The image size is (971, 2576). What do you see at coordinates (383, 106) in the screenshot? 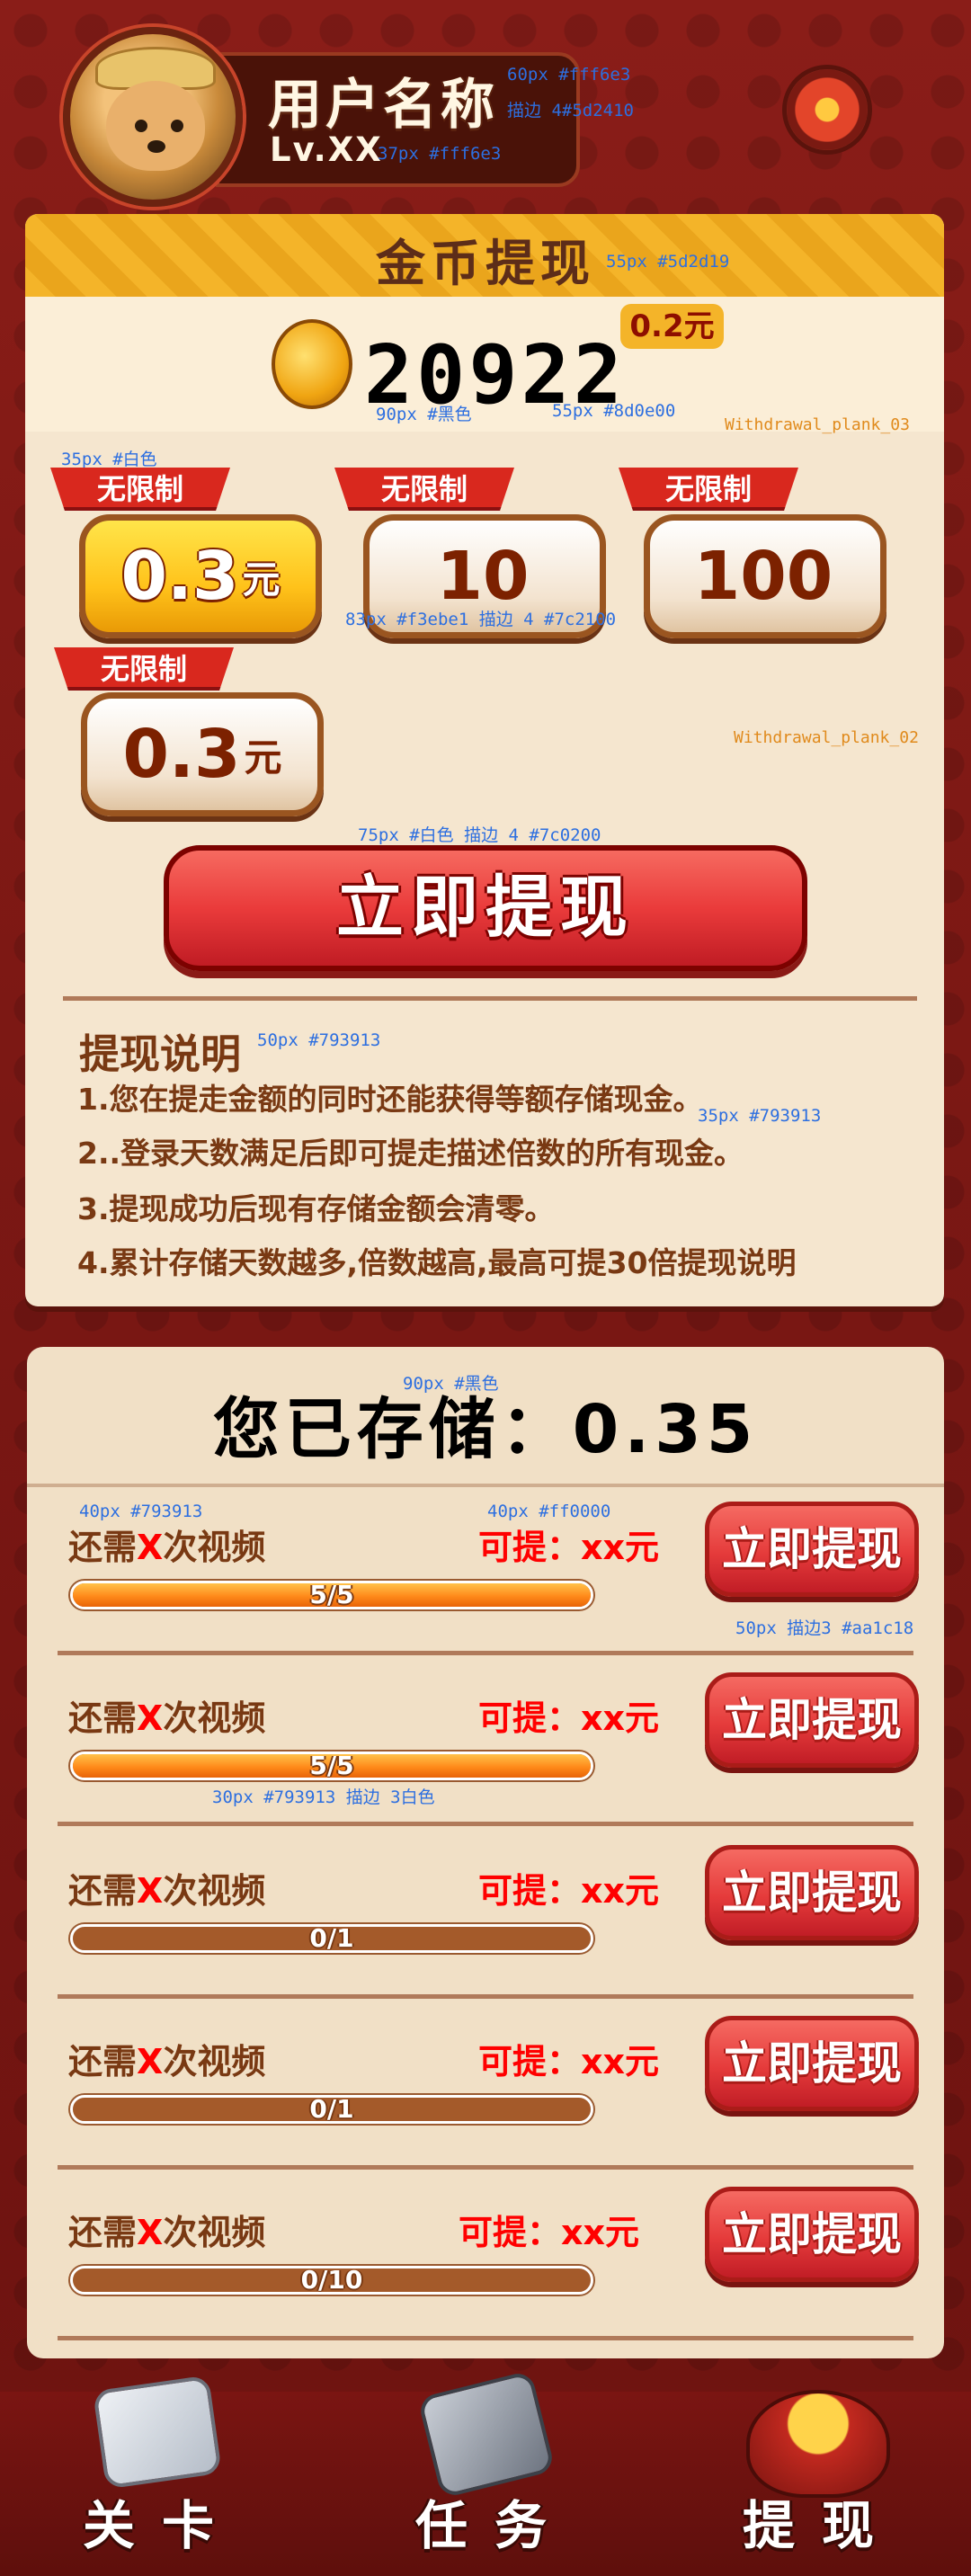
I see `user-name: 用户名称` at bounding box center [383, 106].